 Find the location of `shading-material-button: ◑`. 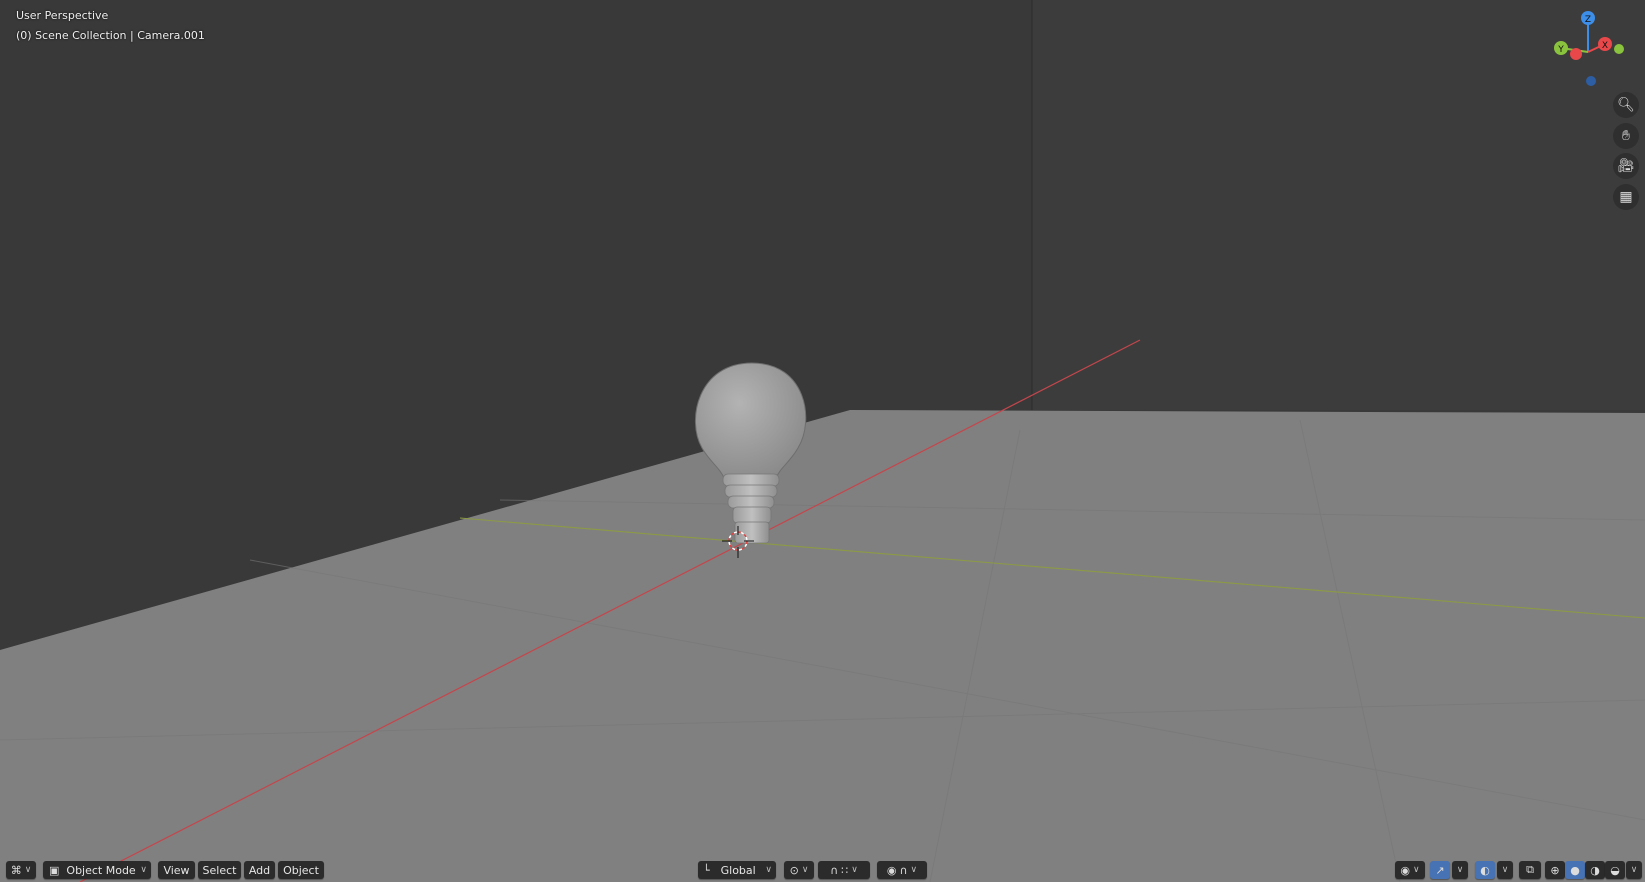

shading-material-button: ◑ is located at coordinates (1595, 870).